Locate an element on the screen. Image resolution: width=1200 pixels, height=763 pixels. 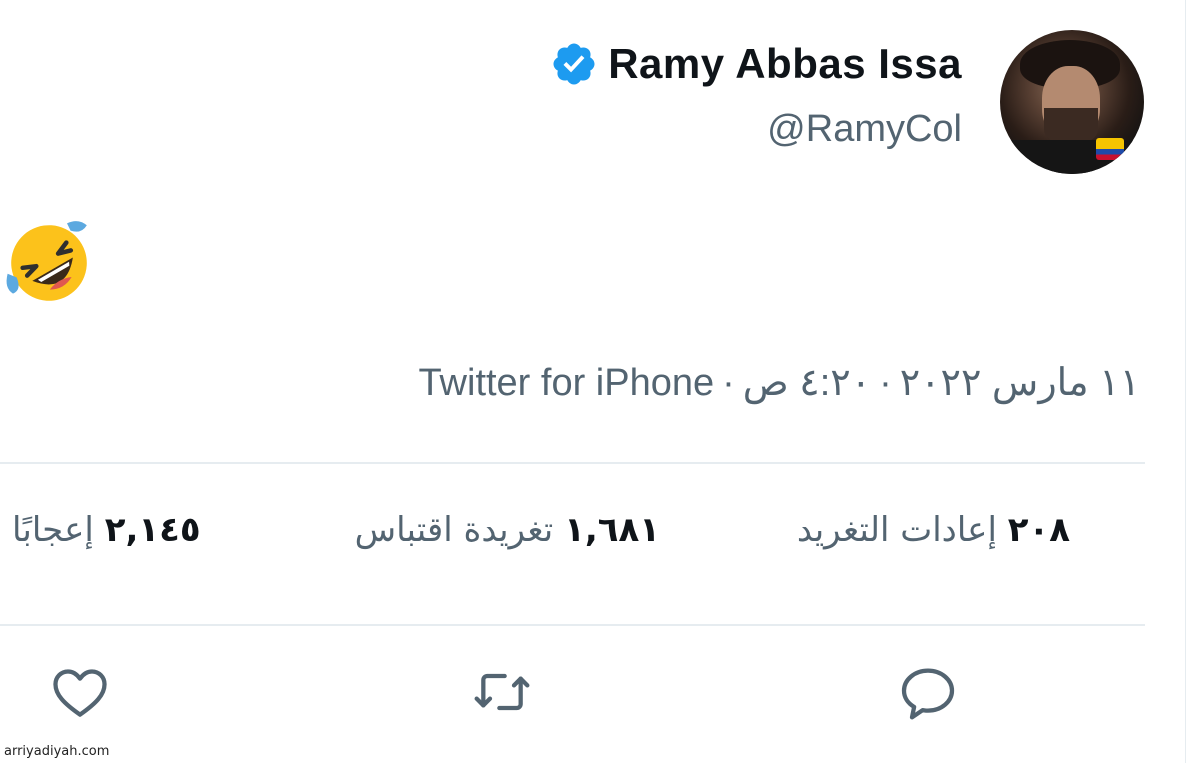
tweet-meta: Twitter for iPhone · ١١ مارس ٢٠٢٢·٤:٢٠ ص is located at coordinates (779, 383).